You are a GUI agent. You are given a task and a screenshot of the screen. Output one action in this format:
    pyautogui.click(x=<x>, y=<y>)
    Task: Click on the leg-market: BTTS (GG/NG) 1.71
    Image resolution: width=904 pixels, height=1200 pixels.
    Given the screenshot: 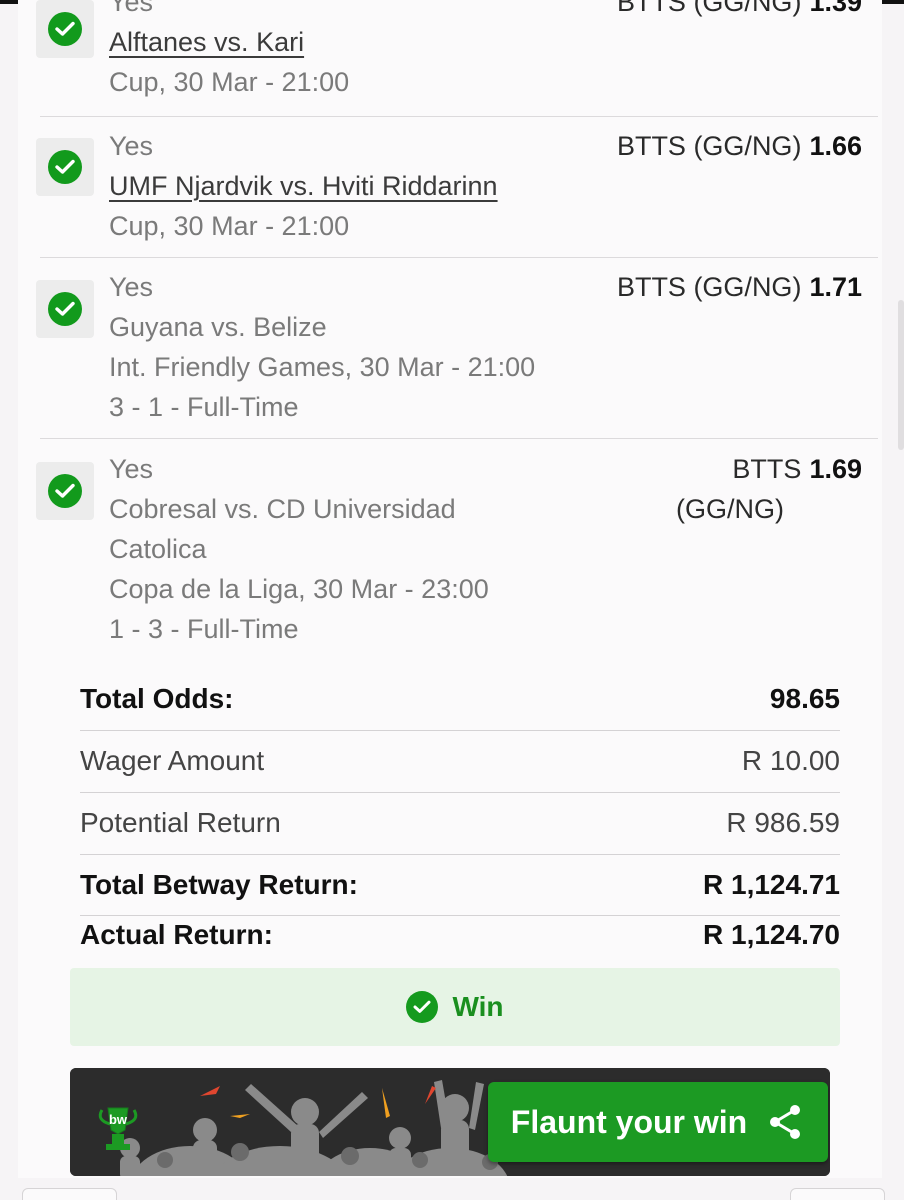 What is the action you would take?
    pyautogui.click(x=739, y=287)
    